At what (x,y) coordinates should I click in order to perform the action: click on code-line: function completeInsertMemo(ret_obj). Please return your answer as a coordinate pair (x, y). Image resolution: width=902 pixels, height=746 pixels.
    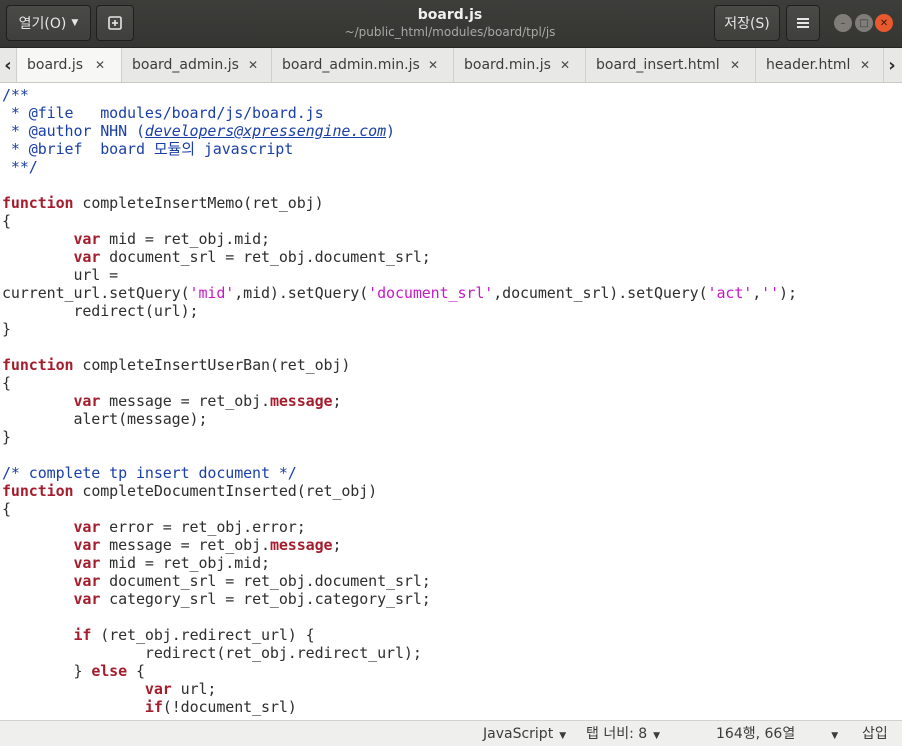
    Looking at the image, I should click on (163, 203).